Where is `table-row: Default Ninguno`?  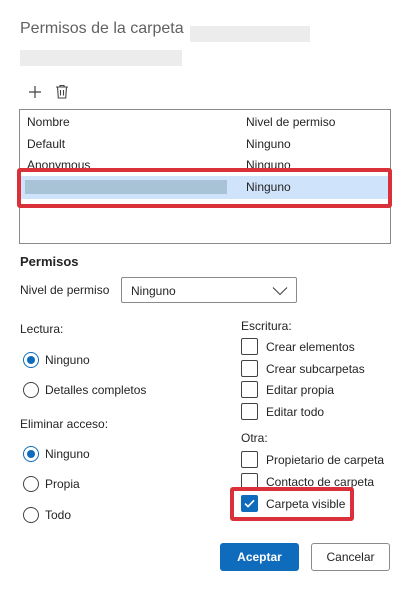 table-row: Default Ninguno is located at coordinates (205, 144).